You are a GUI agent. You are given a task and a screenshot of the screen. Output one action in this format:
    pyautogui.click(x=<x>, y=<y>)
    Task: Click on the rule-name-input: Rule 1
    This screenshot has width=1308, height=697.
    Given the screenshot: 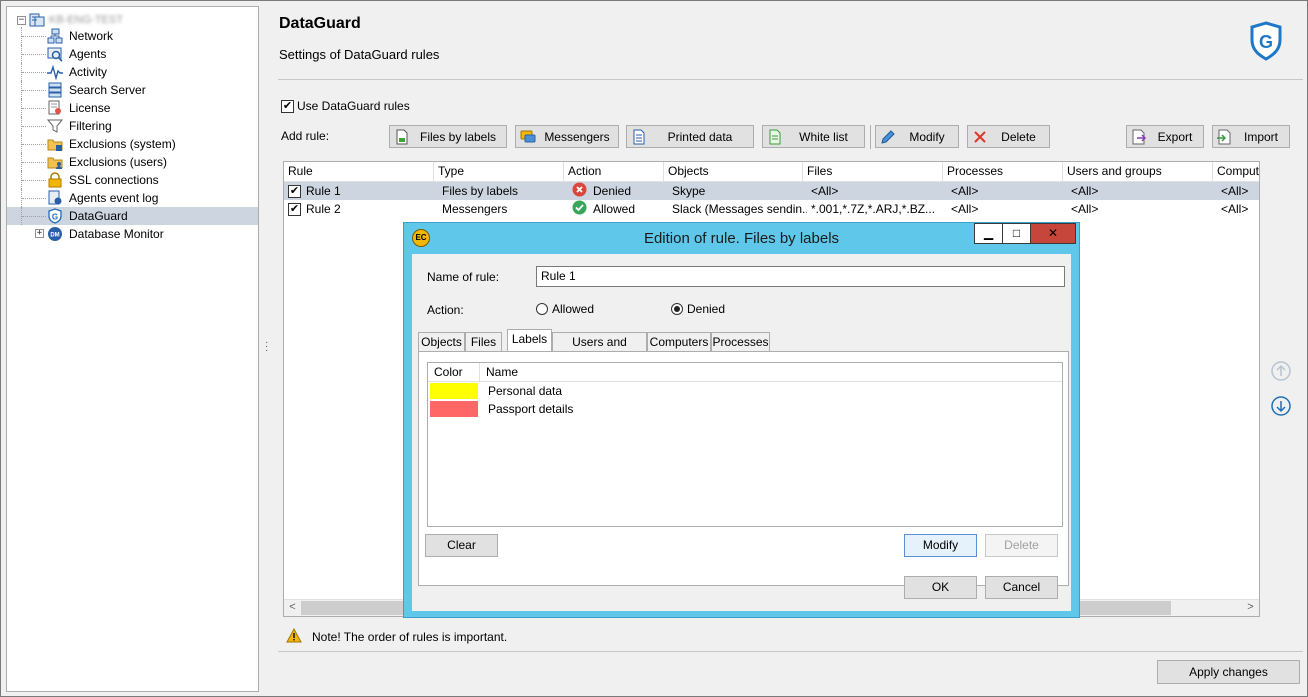 What is the action you would take?
    pyautogui.click(x=800, y=276)
    